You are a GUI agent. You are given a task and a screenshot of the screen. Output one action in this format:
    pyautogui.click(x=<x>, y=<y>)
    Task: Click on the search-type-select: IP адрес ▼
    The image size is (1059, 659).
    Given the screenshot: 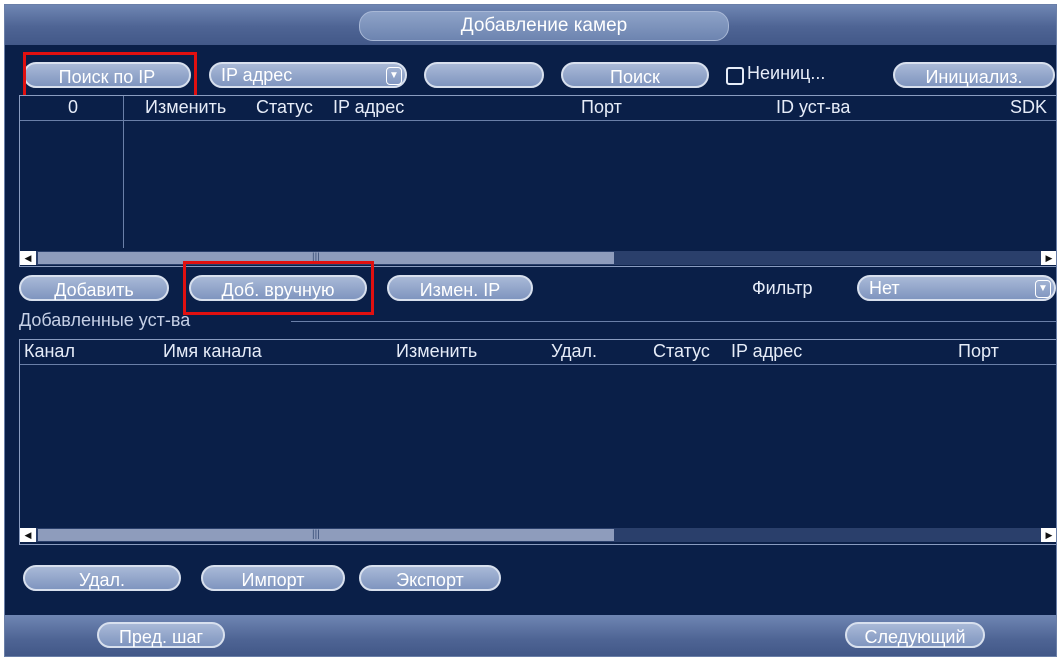 What is the action you would take?
    pyautogui.click(x=308, y=75)
    